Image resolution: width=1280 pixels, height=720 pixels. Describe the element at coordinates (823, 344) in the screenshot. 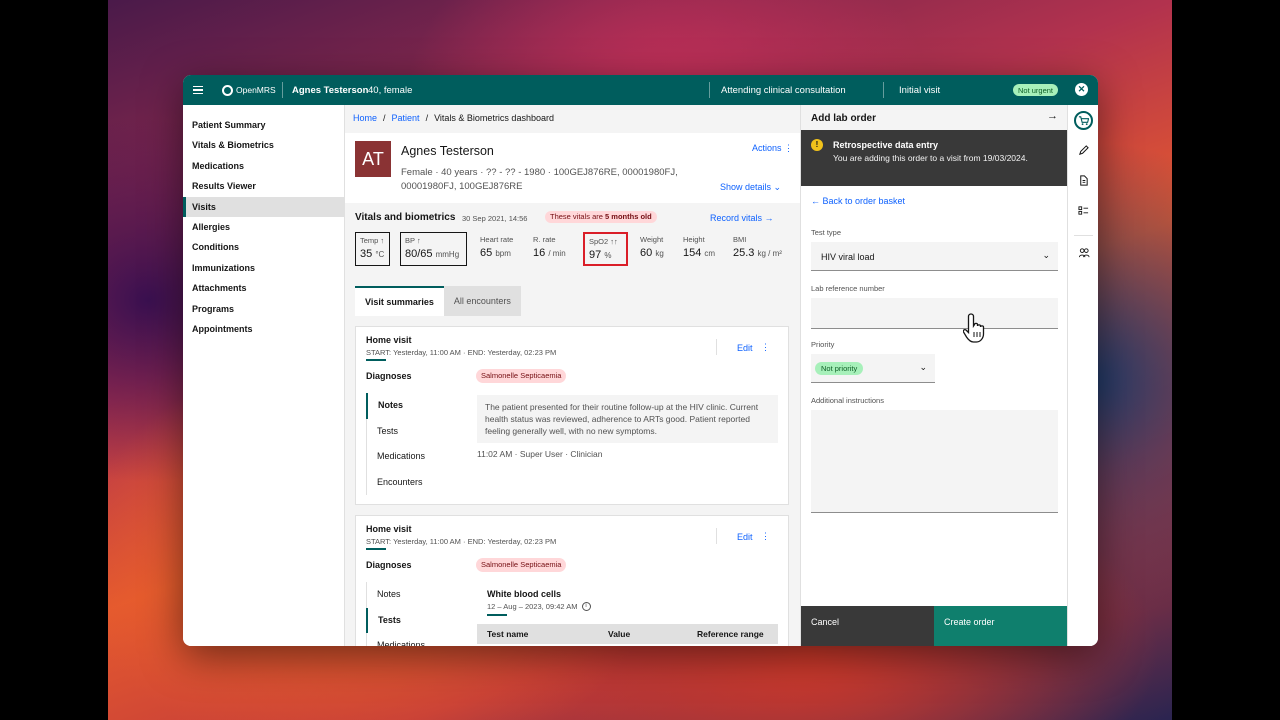

I see `priority-label: Priority` at that location.